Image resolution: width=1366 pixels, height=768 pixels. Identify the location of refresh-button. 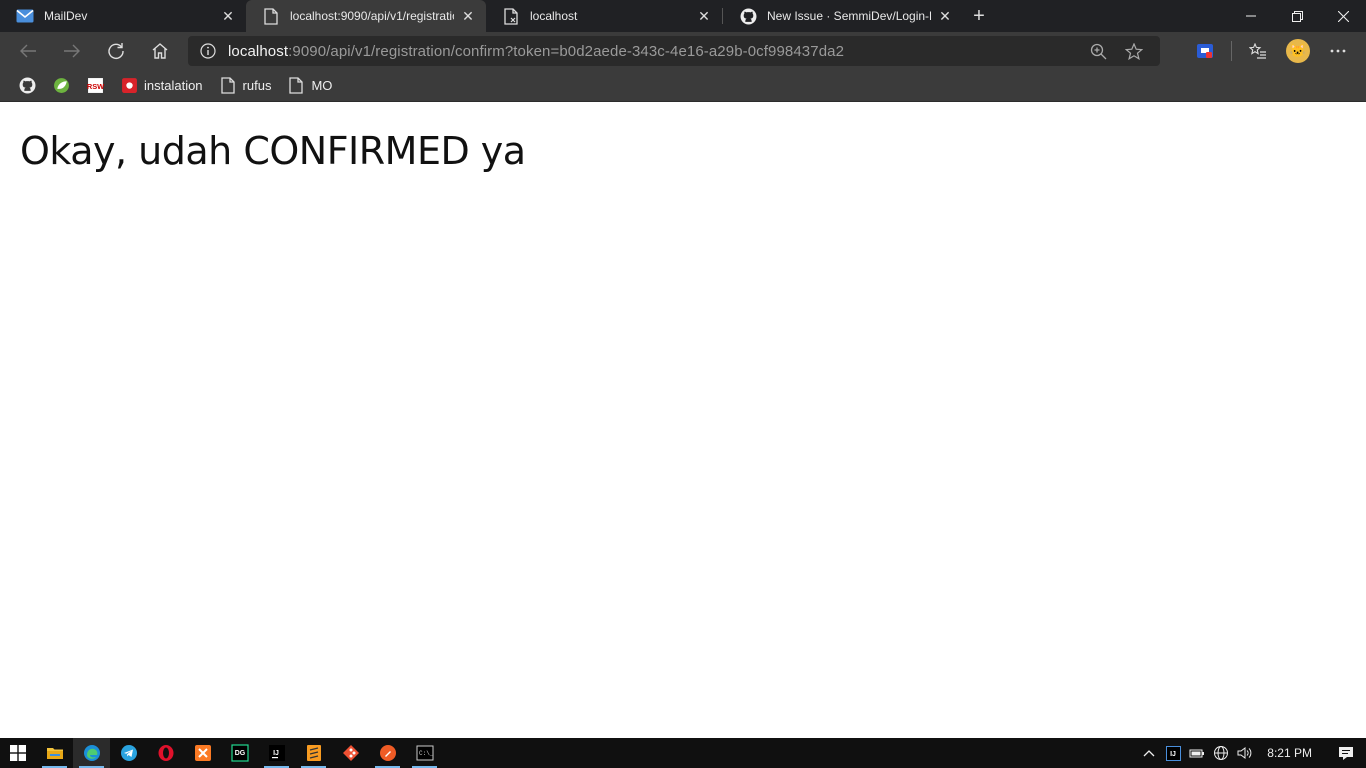
(116, 51).